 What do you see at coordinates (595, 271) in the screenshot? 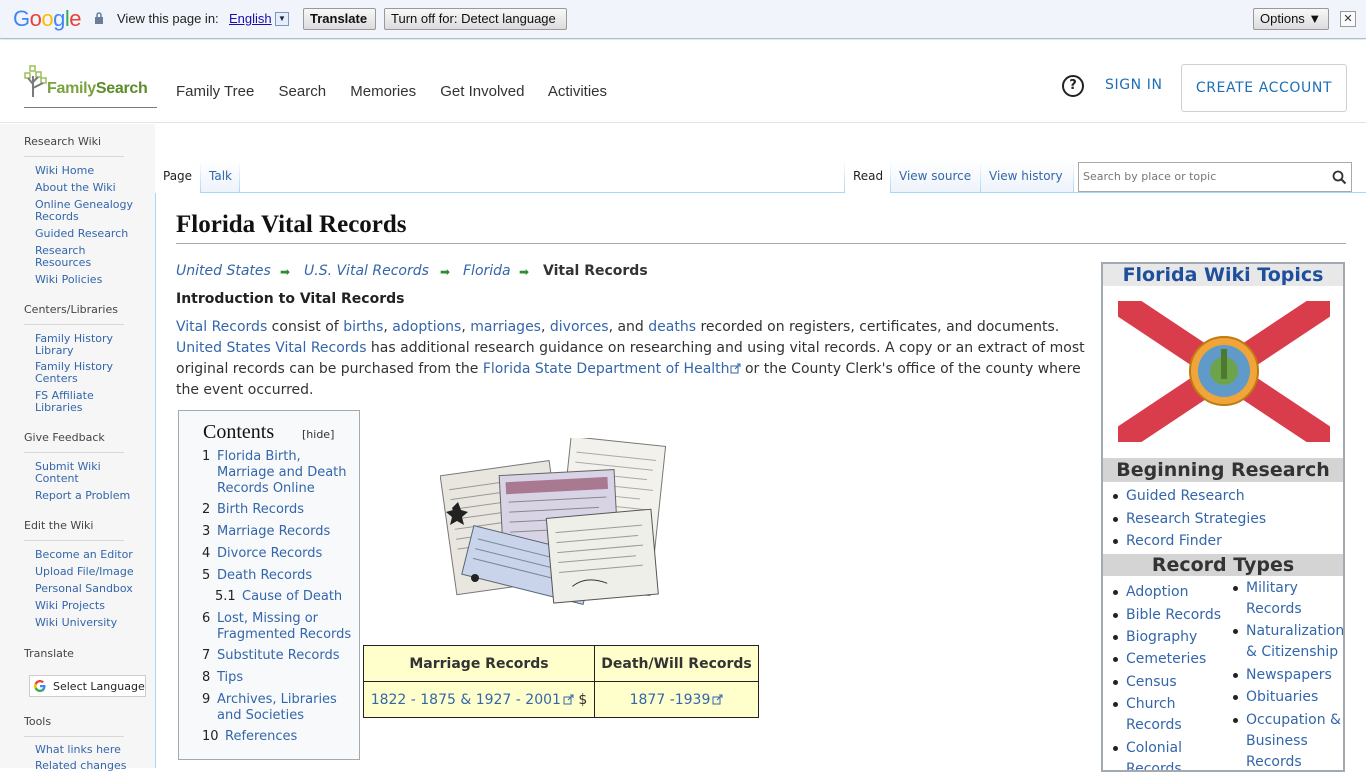
I see `breadcrumb-current: Vital Records` at bounding box center [595, 271].